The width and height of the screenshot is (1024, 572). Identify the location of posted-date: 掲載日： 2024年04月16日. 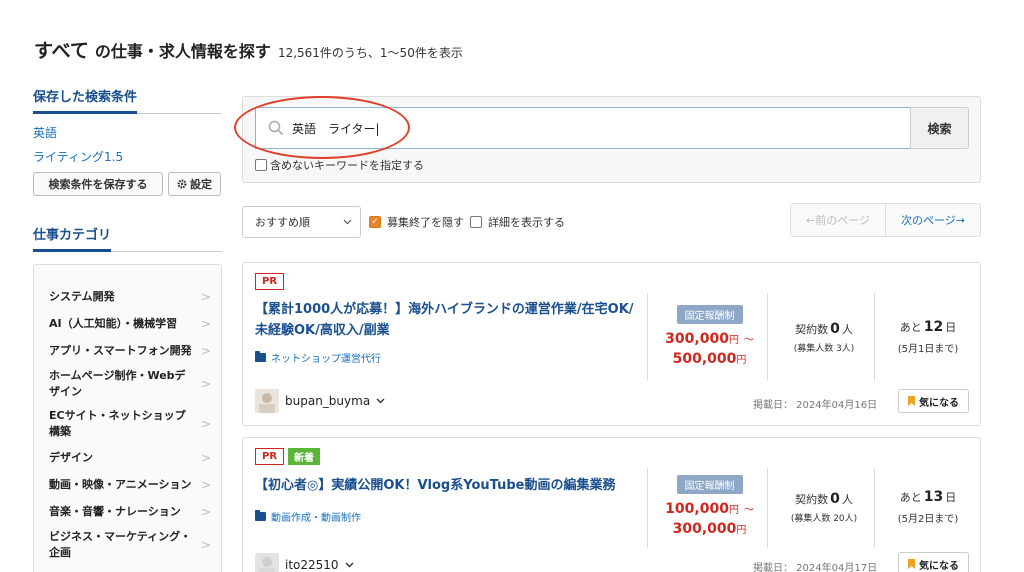
(815, 405).